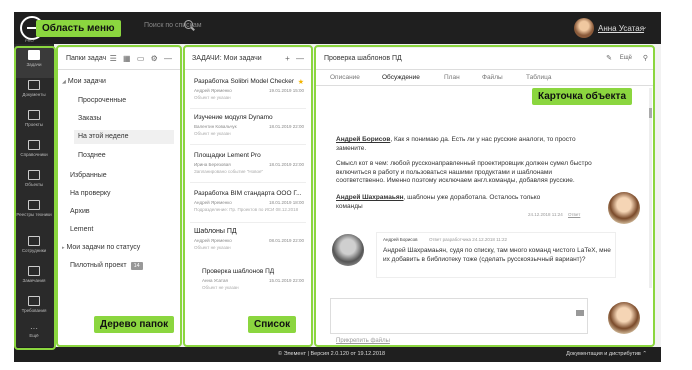  Describe the element at coordinates (35, 198) in the screenshot. I see `menu-area-highlight` at that location.